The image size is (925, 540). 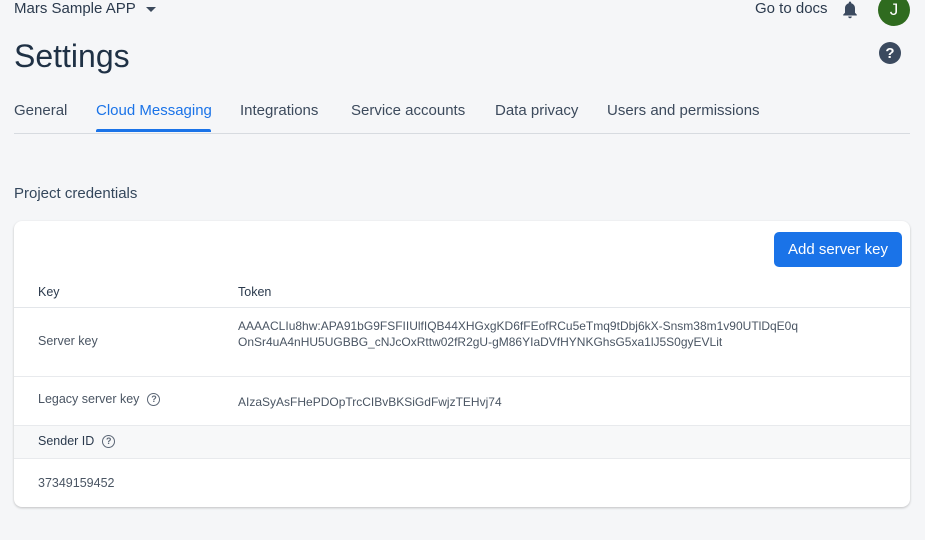 I want to click on tab-cloud-messaging: Cloud Messaging, so click(x=154, y=110).